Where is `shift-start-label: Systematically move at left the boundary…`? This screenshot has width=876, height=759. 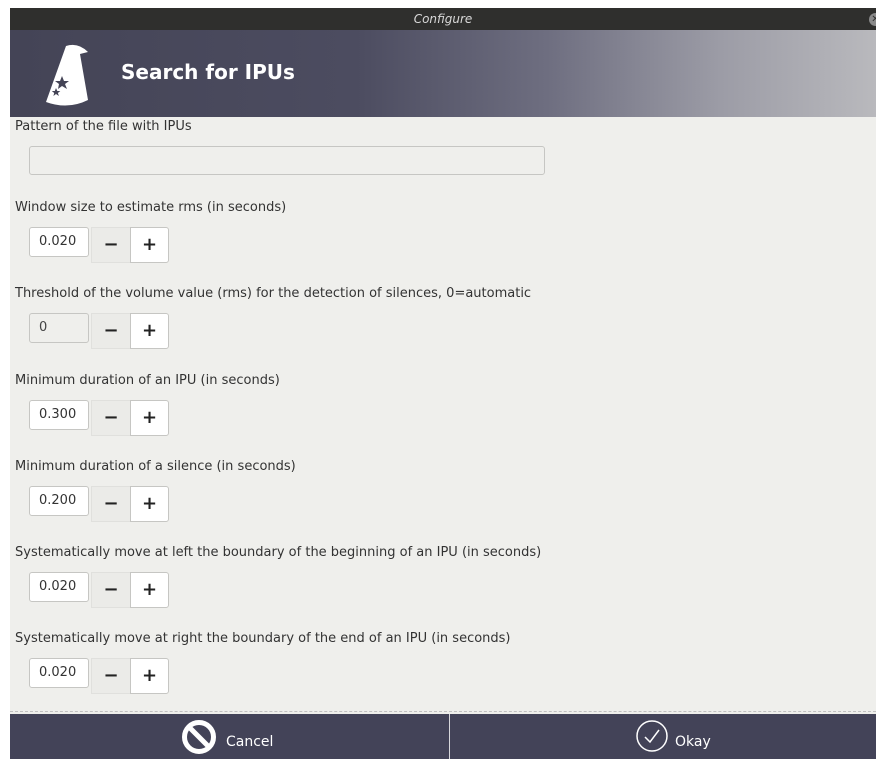 shift-start-label: Systematically move at left the boundary… is located at coordinates (278, 552).